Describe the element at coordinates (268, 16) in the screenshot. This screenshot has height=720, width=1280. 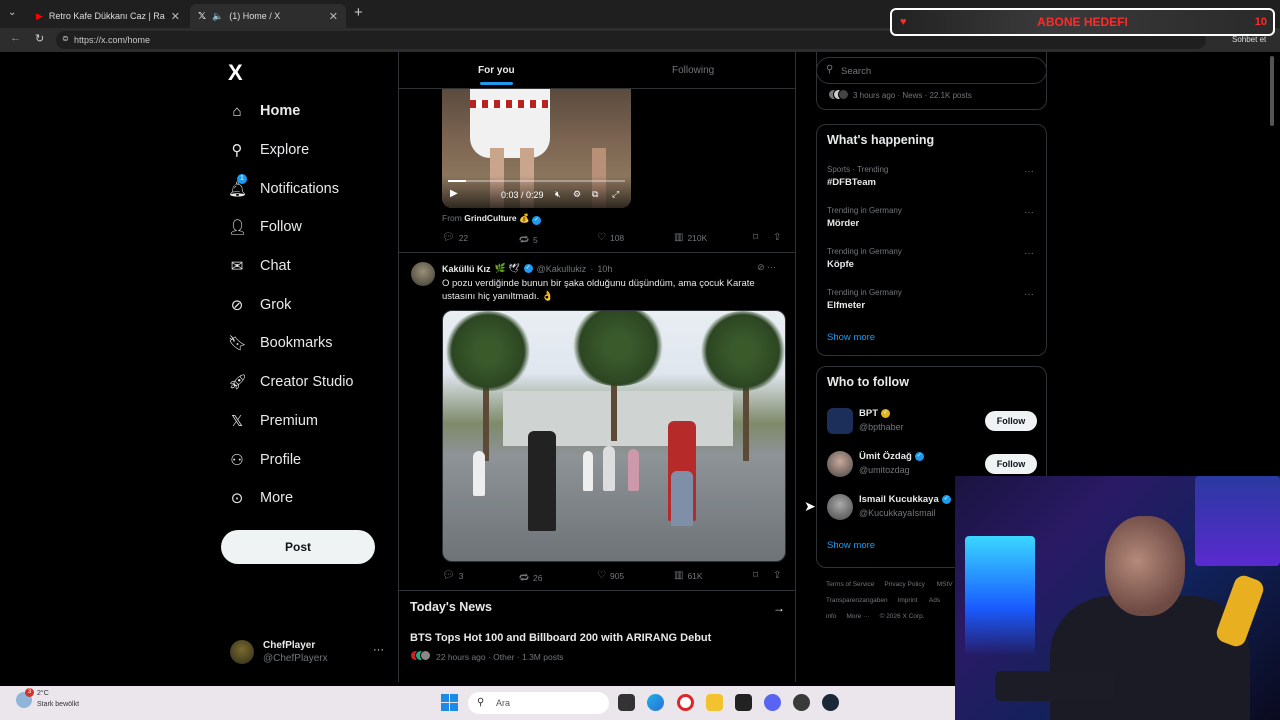
I see `tab-x: 𝕏 🔈 (1) Home / X ✕` at that location.